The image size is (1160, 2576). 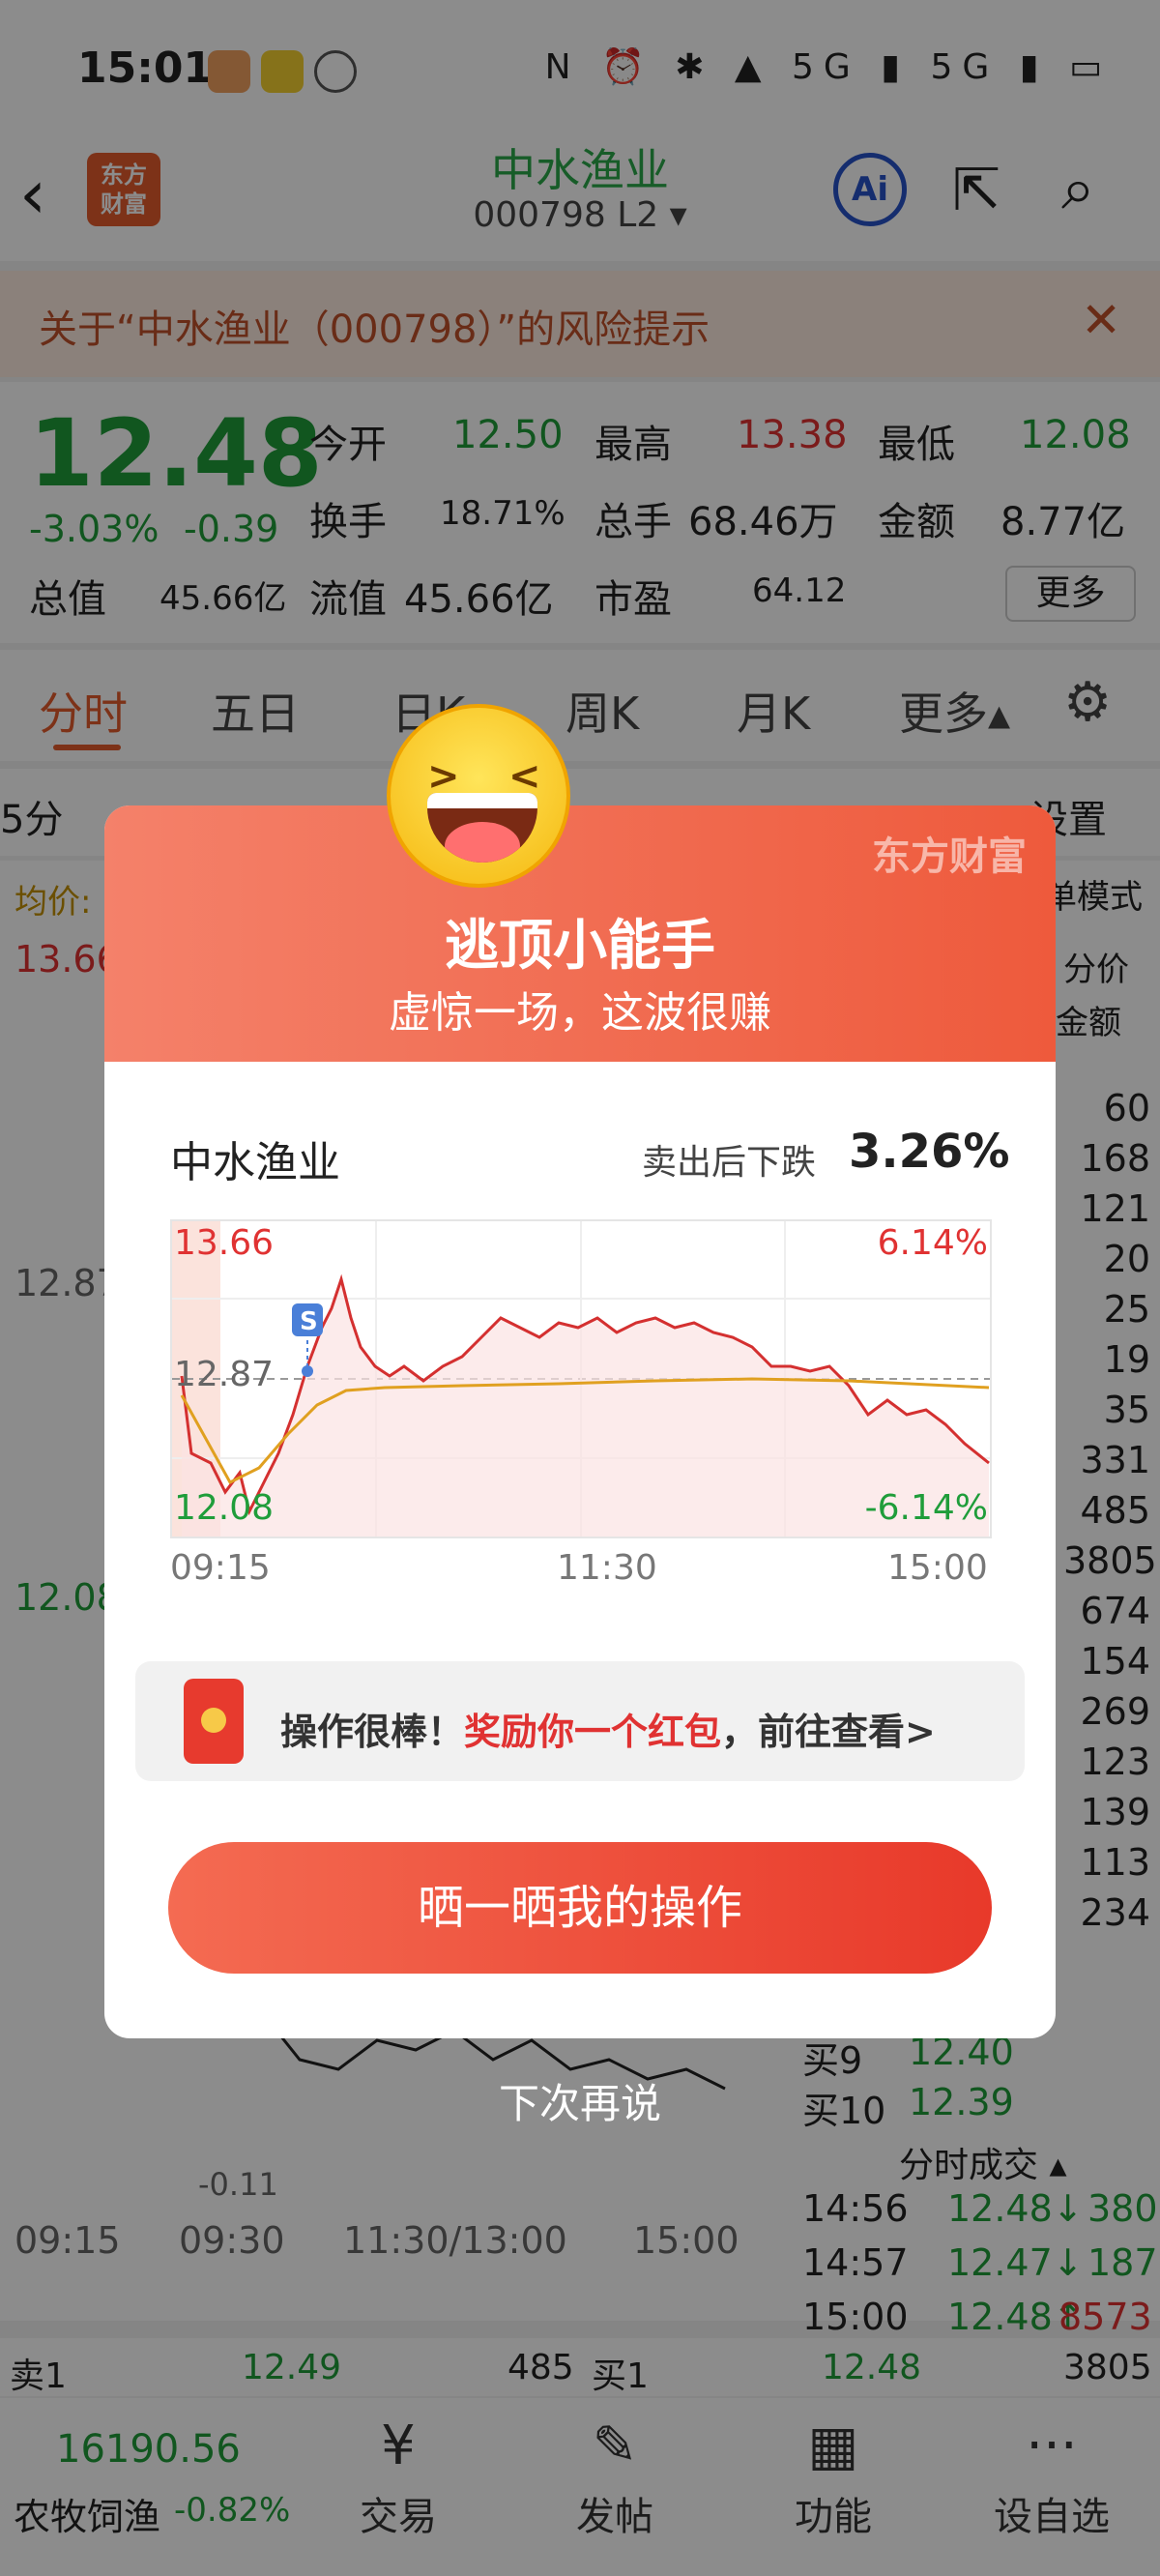 I want to click on red-envelope-icon, so click(x=214, y=1721).